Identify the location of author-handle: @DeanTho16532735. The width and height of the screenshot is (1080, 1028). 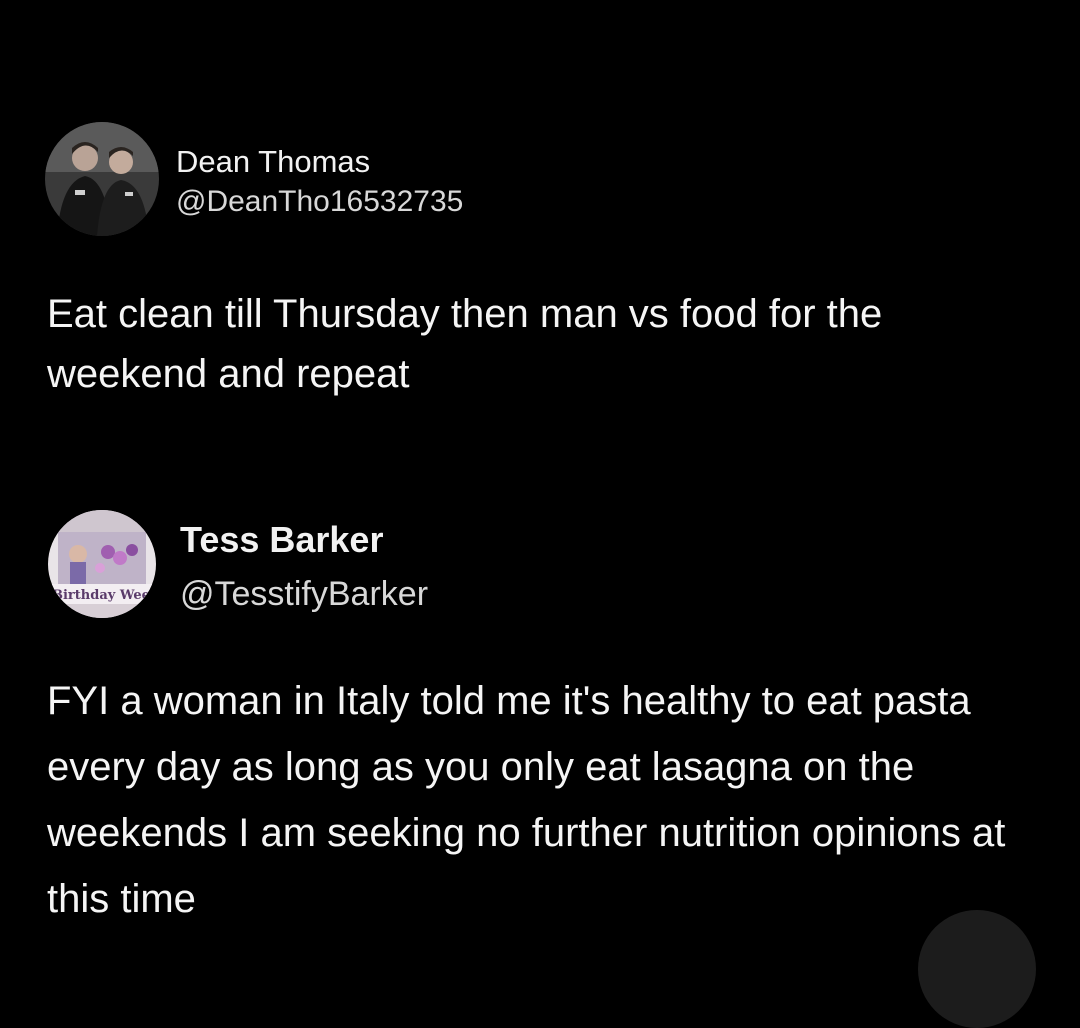
(319, 202).